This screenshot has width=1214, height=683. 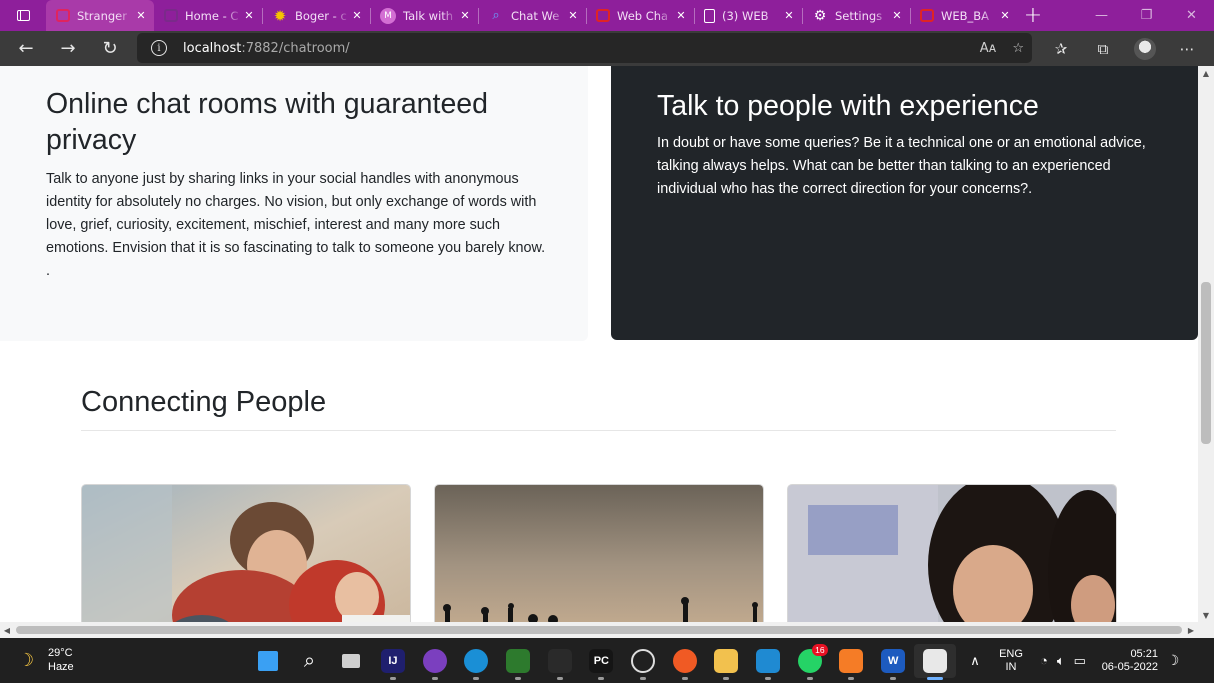 What do you see at coordinates (1144, 653) in the screenshot?
I see `clock-time: 05:21` at bounding box center [1144, 653].